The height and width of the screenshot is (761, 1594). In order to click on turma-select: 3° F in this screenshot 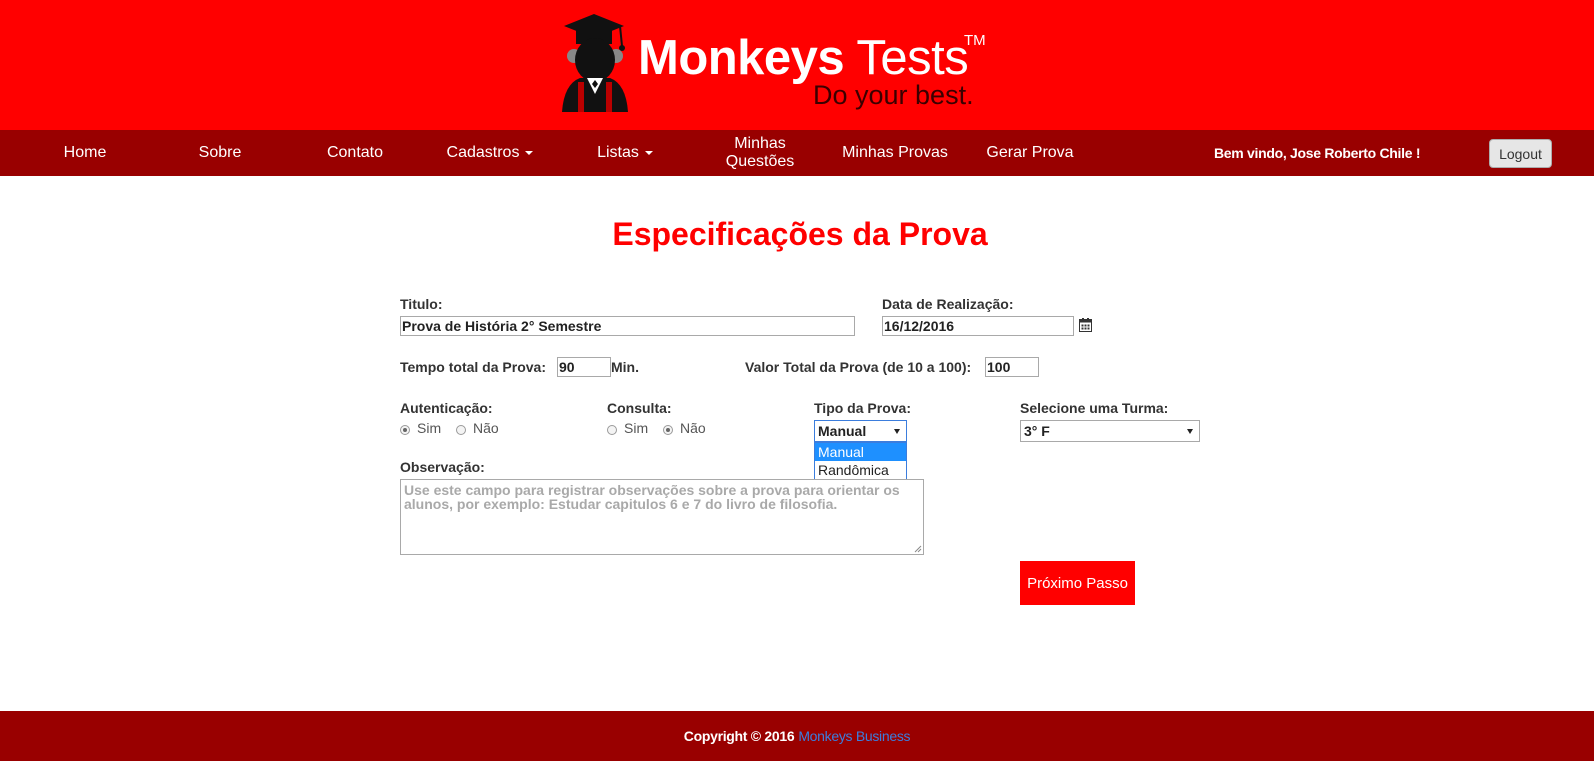, I will do `click(1110, 431)`.